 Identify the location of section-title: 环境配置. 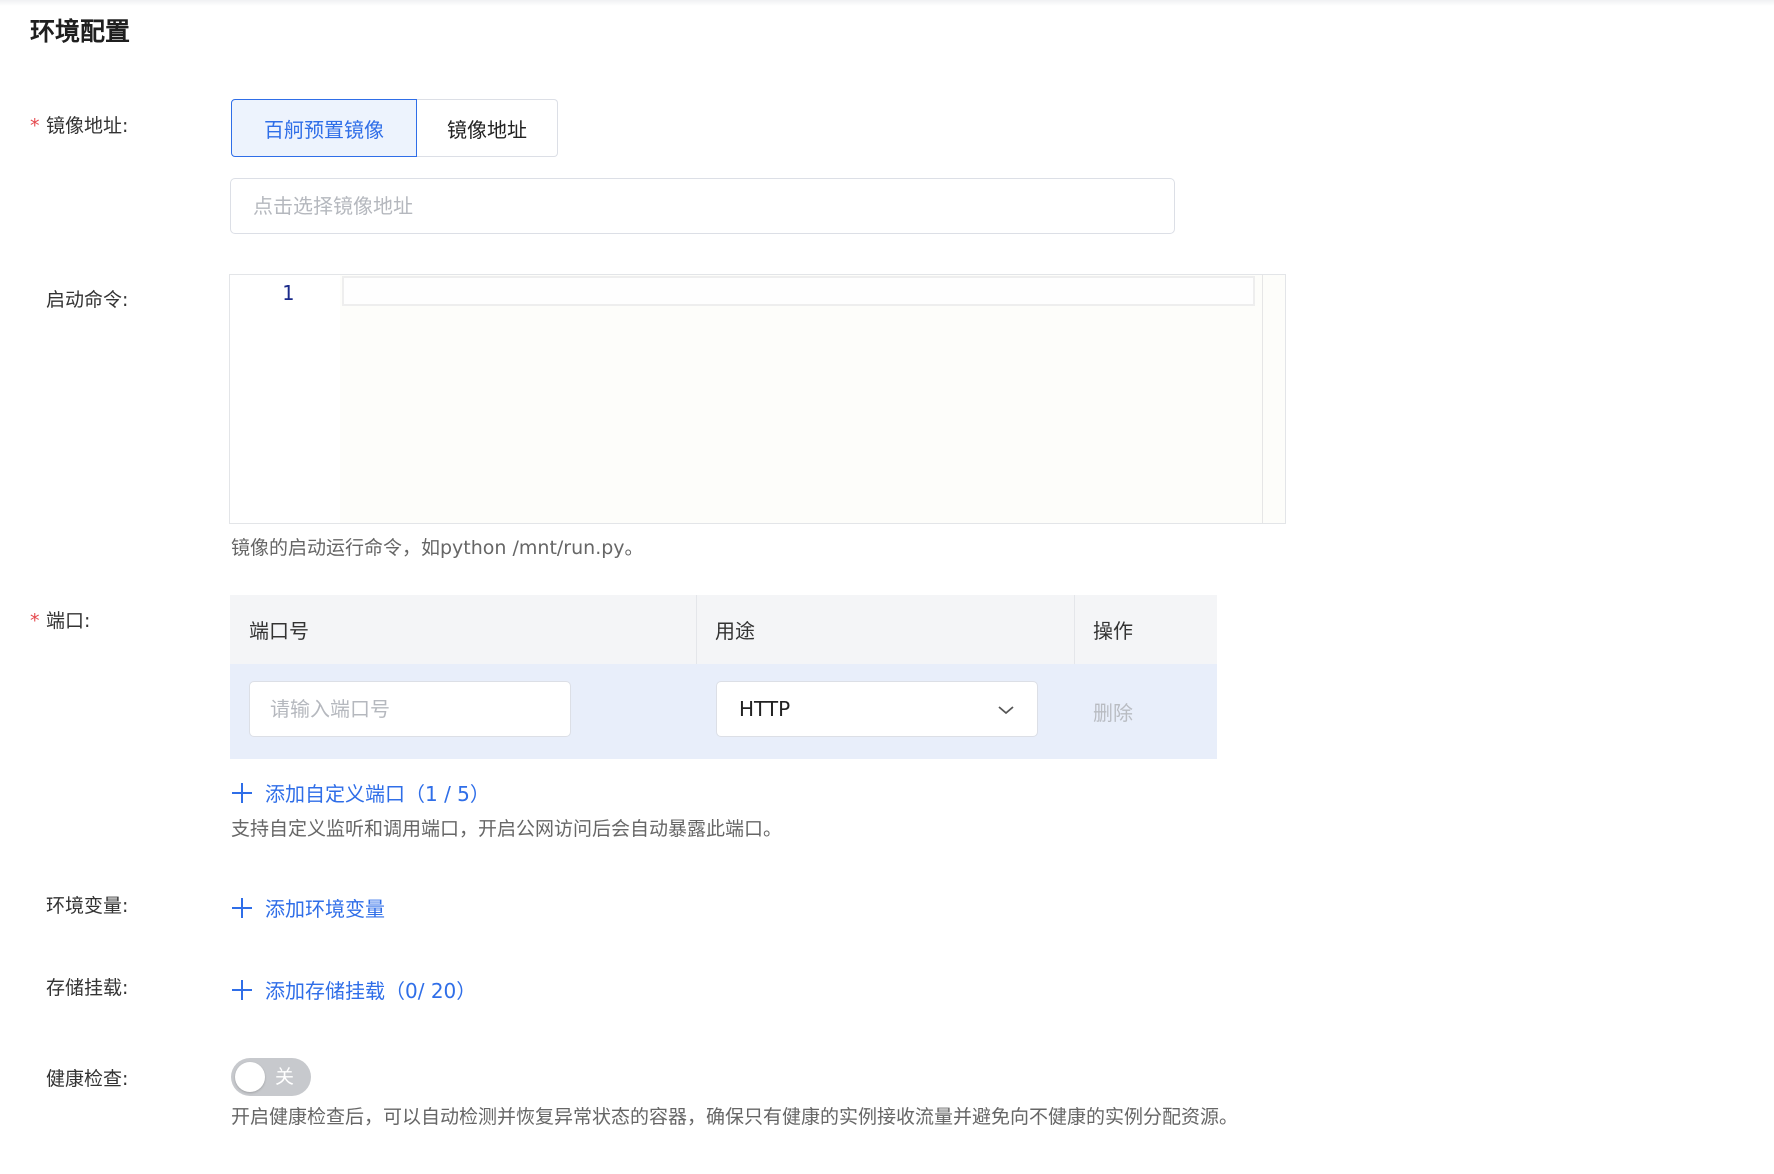
(80, 31).